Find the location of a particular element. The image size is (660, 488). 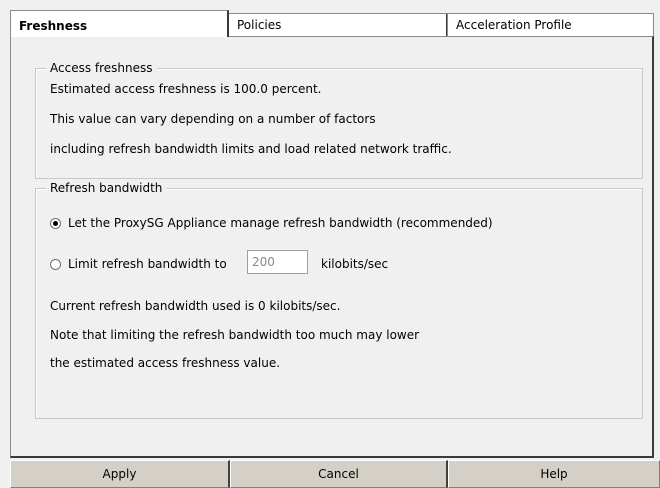

bandwidth-limit-input is located at coordinates (277, 262).